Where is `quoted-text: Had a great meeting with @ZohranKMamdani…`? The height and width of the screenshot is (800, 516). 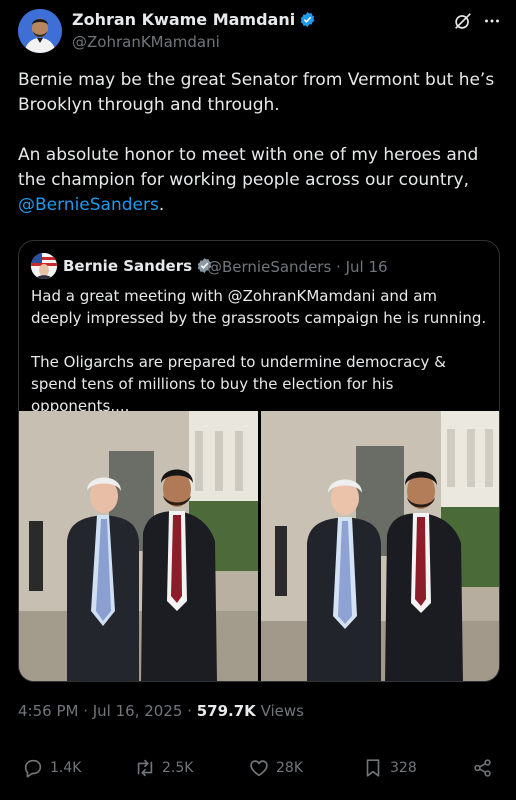 quoted-text: Had a great meeting with @ZohranKMamdani… is located at coordinates (260, 351).